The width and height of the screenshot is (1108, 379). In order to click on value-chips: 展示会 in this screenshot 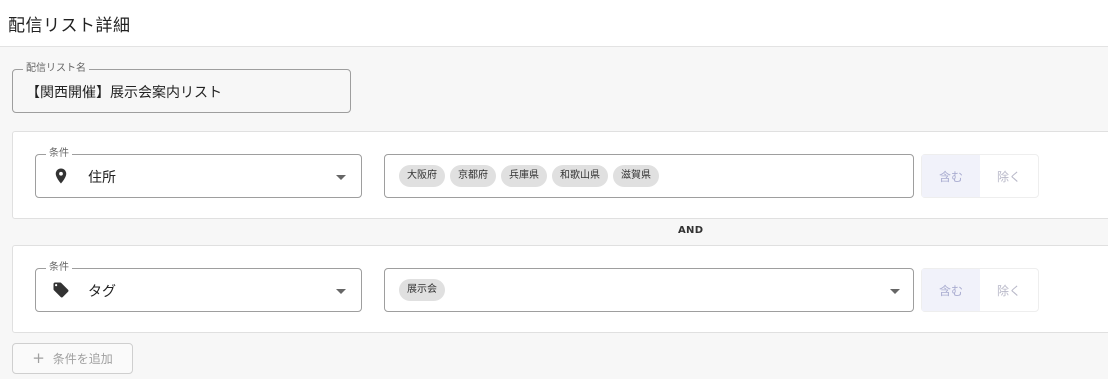, I will do `click(422, 290)`.